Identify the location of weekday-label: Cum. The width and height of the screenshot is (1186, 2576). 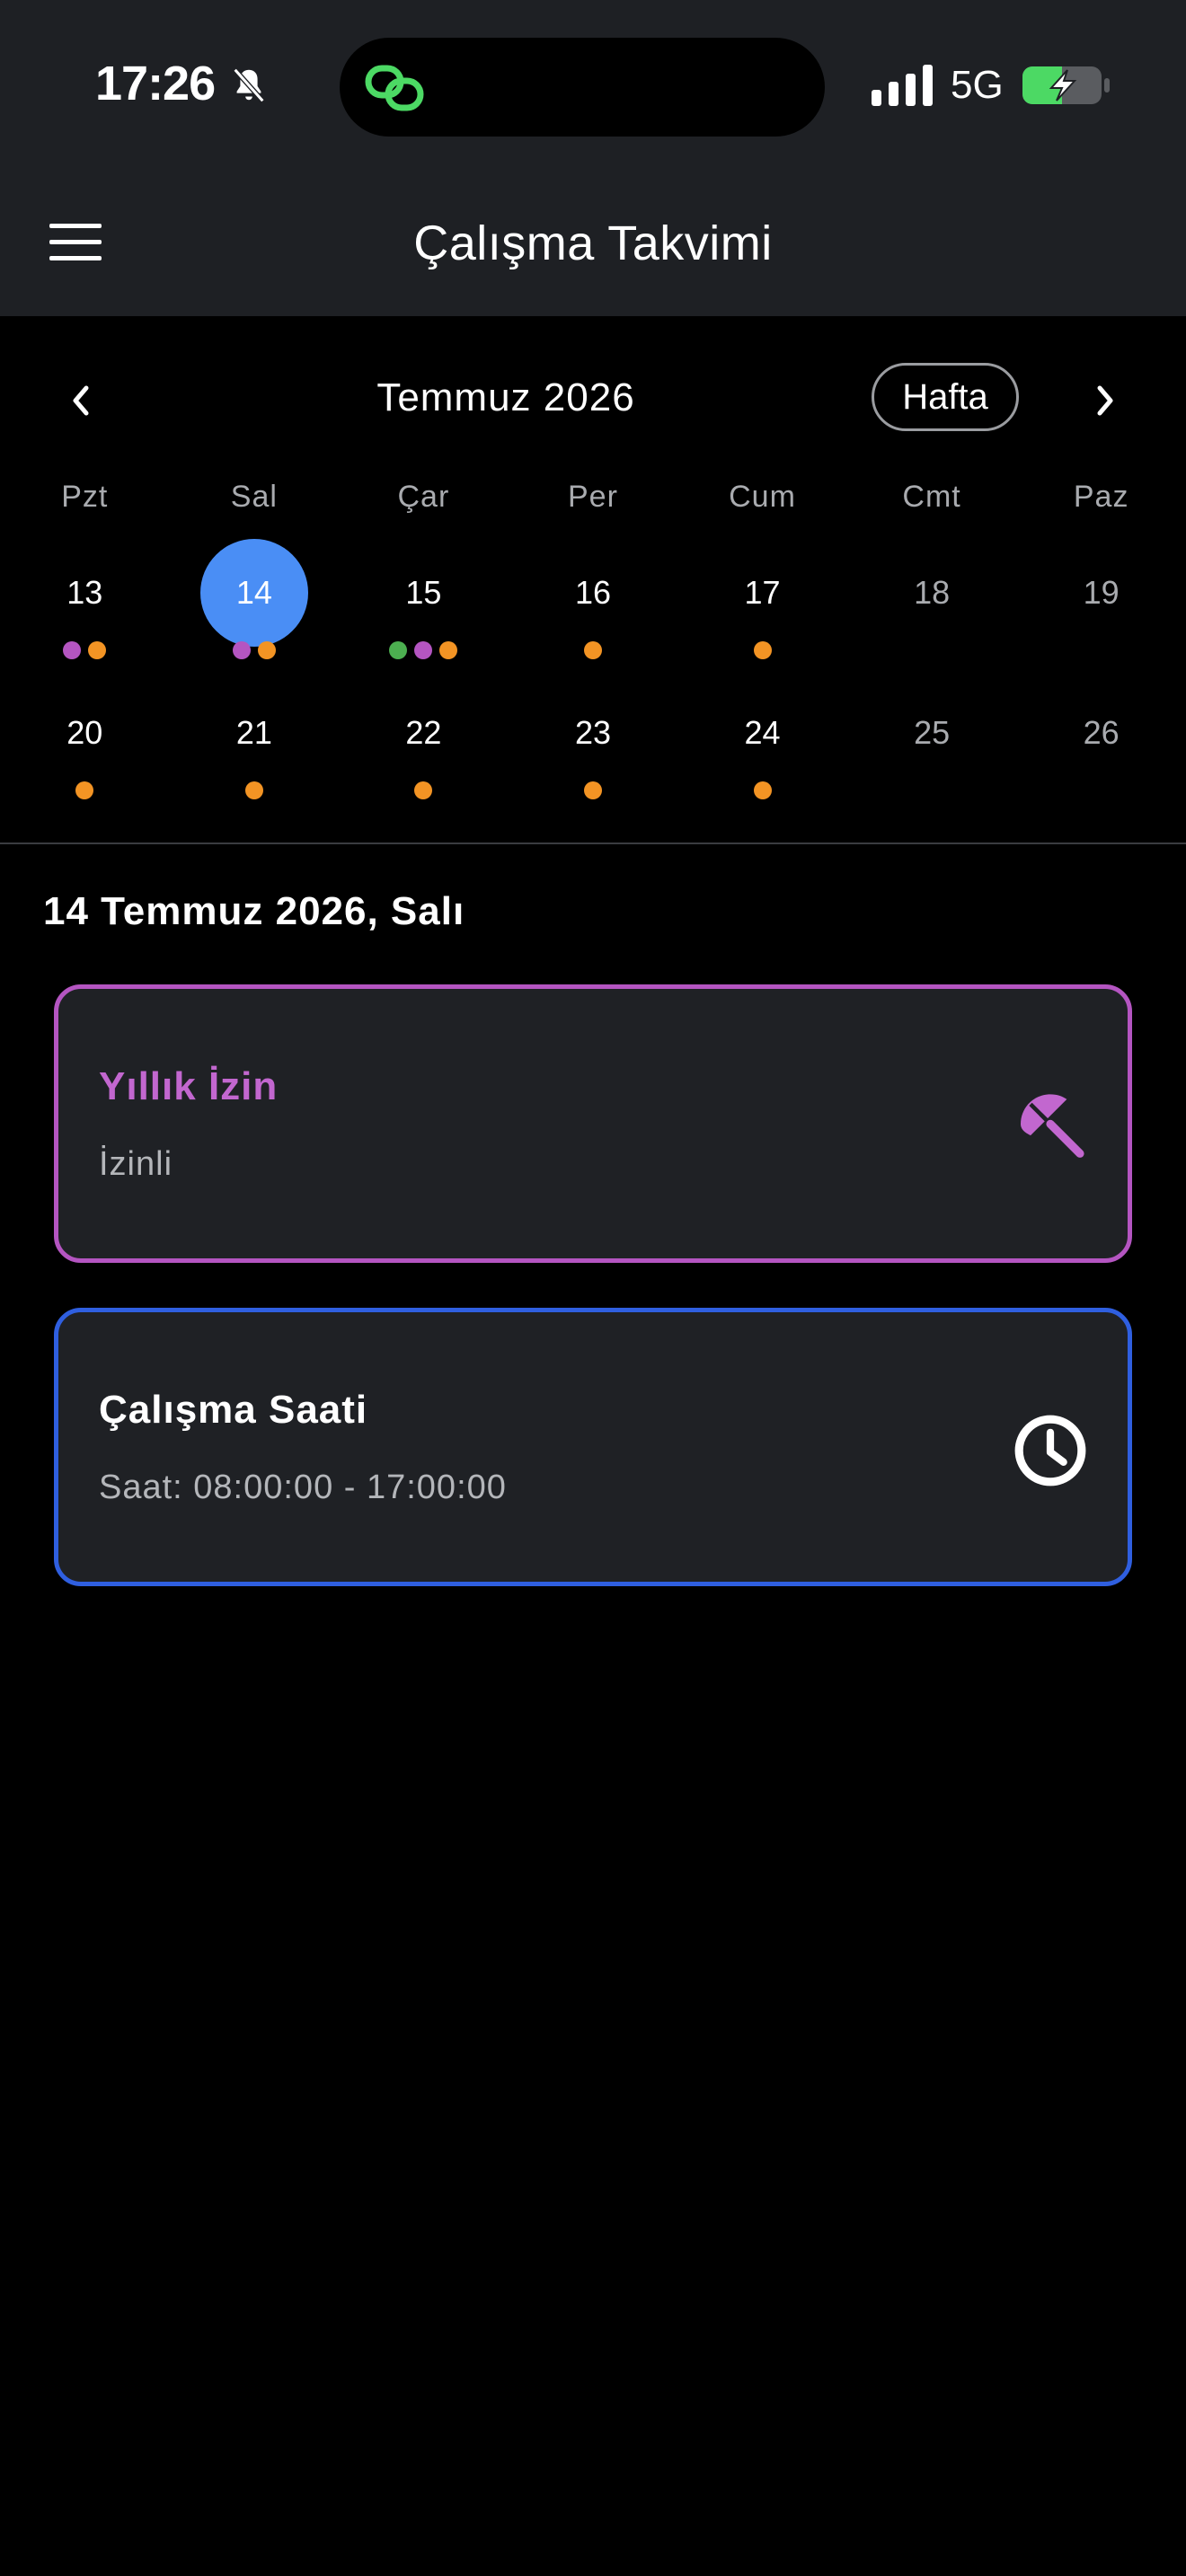
(762, 497).